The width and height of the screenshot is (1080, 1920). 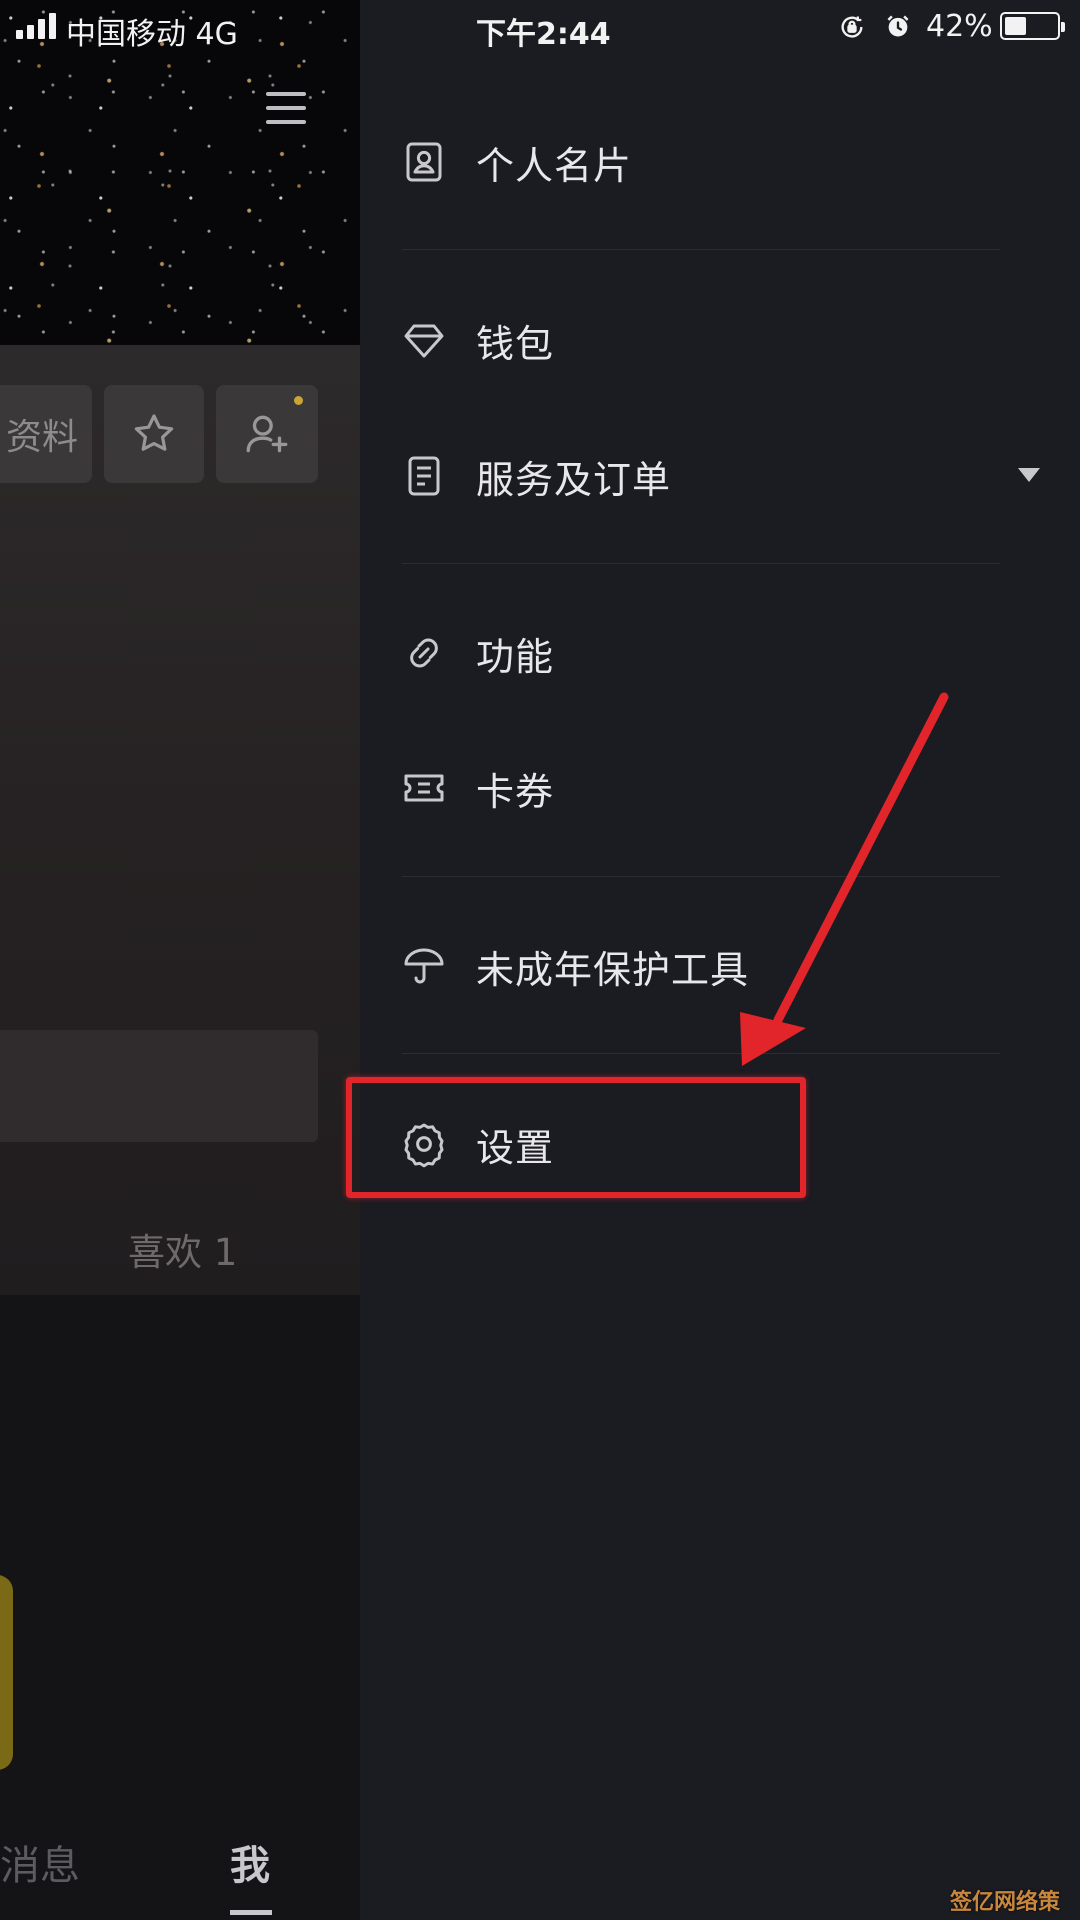 What do you see at coordinates (515, 791) in the screenshot?
I see `menu-item-label: 卡券` at bounding box center [515, 791].